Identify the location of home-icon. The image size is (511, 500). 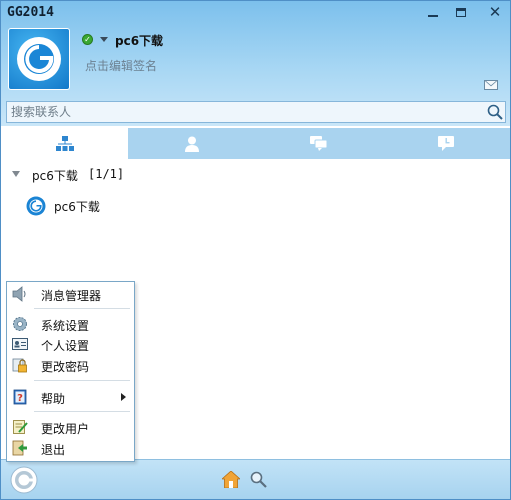
(231, 479).